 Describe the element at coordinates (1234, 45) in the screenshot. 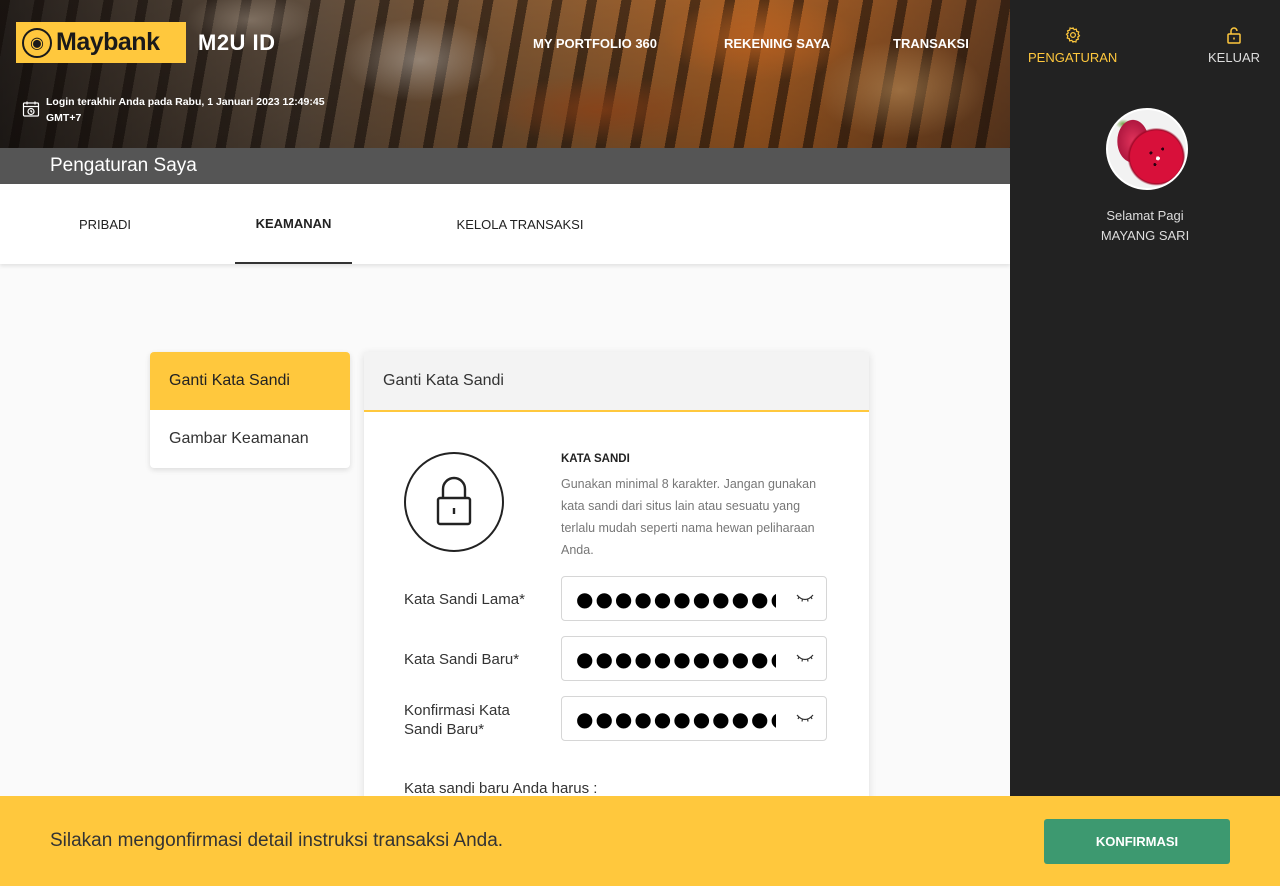

I see `logout-button: KELUAR` at that location.